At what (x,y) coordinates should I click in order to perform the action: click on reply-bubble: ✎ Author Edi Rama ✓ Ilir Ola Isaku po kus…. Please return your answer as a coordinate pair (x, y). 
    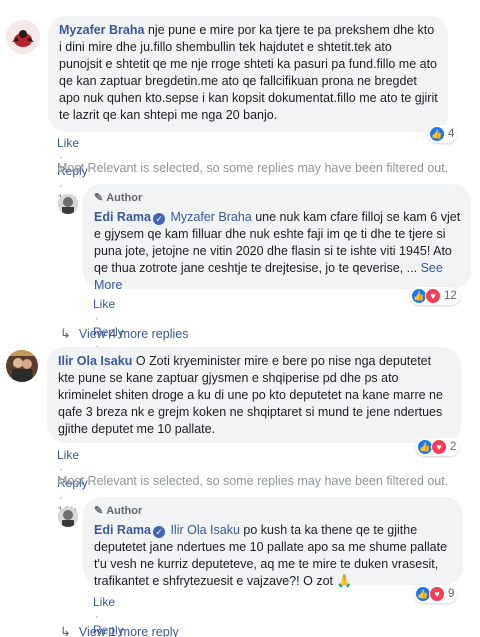
    Looking at the image, I should click on (273, 542).